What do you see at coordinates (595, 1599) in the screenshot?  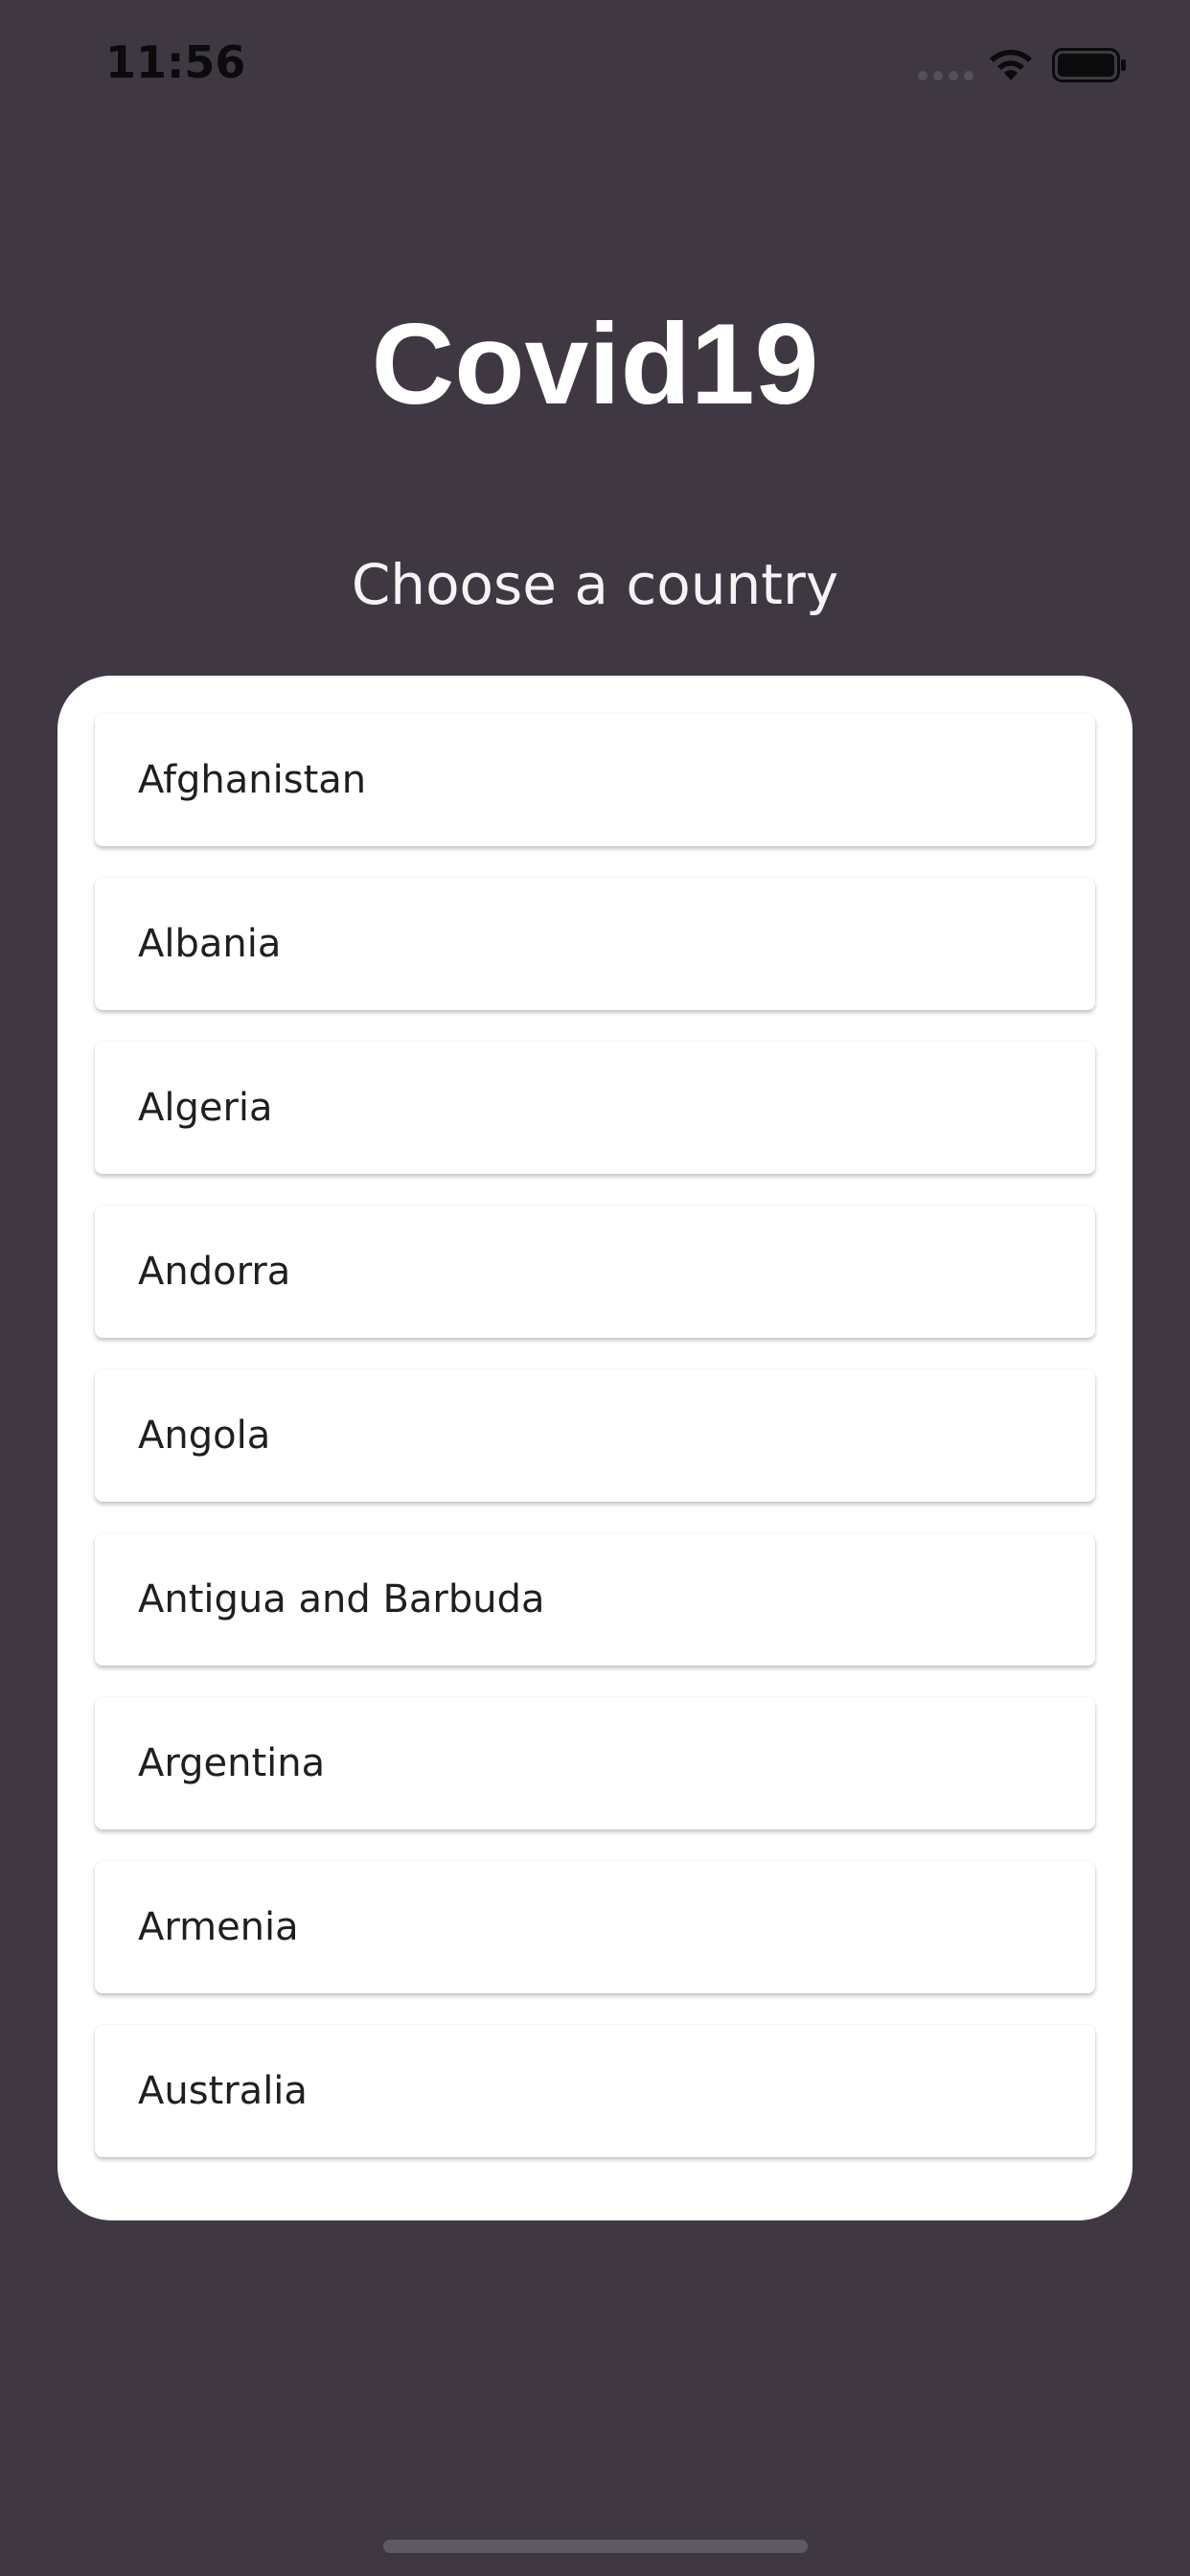 I see `list-item: Antigua and Barbuda` at bounding box center [595, 1599].